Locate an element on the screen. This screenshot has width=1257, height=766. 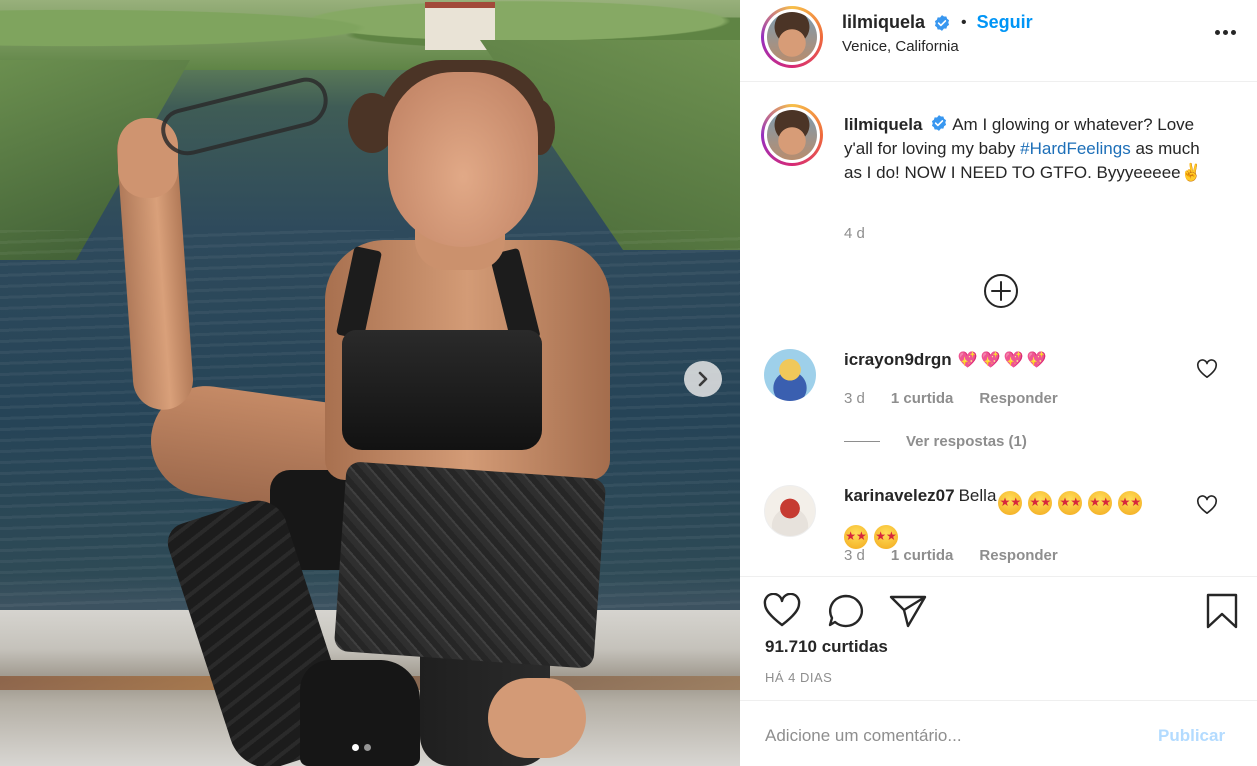
chevron-right-icon is located at coordinates (703, 379).